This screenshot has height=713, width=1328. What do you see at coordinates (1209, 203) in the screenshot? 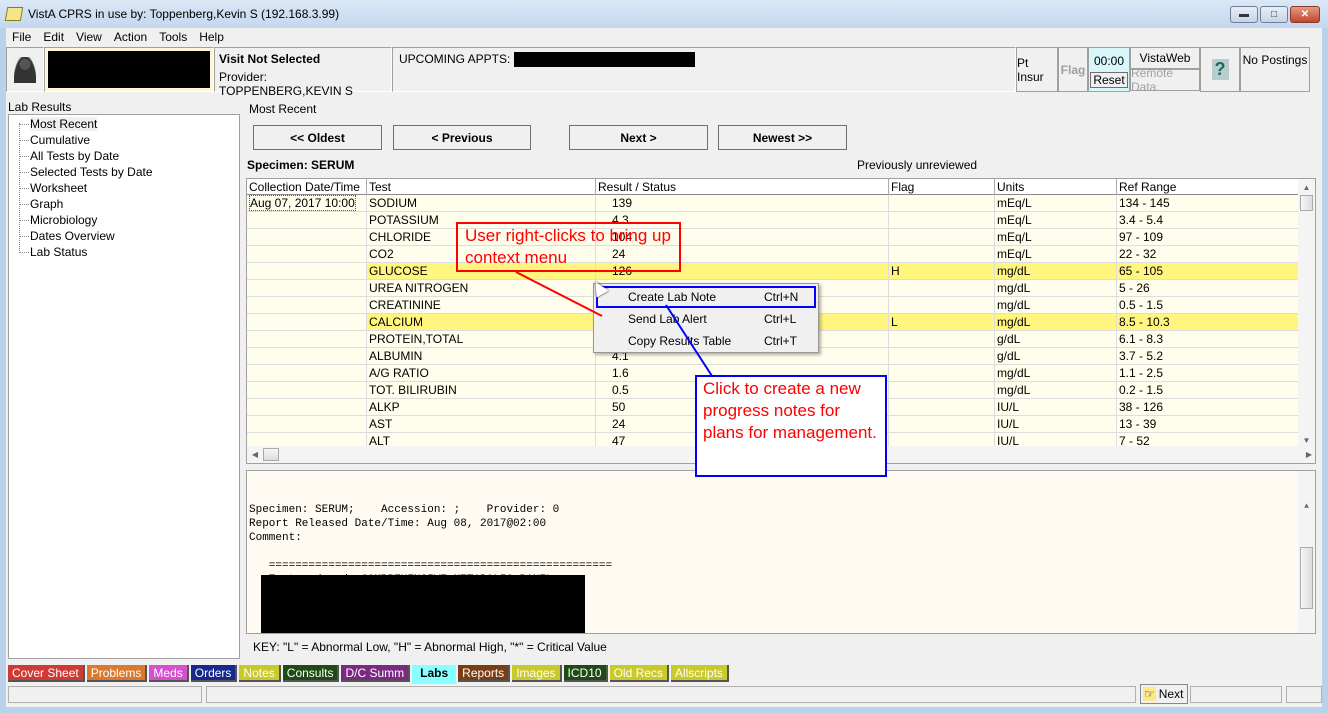
I see `cell-ref-range: 134 - 145` at bounding box center [1209, 203].